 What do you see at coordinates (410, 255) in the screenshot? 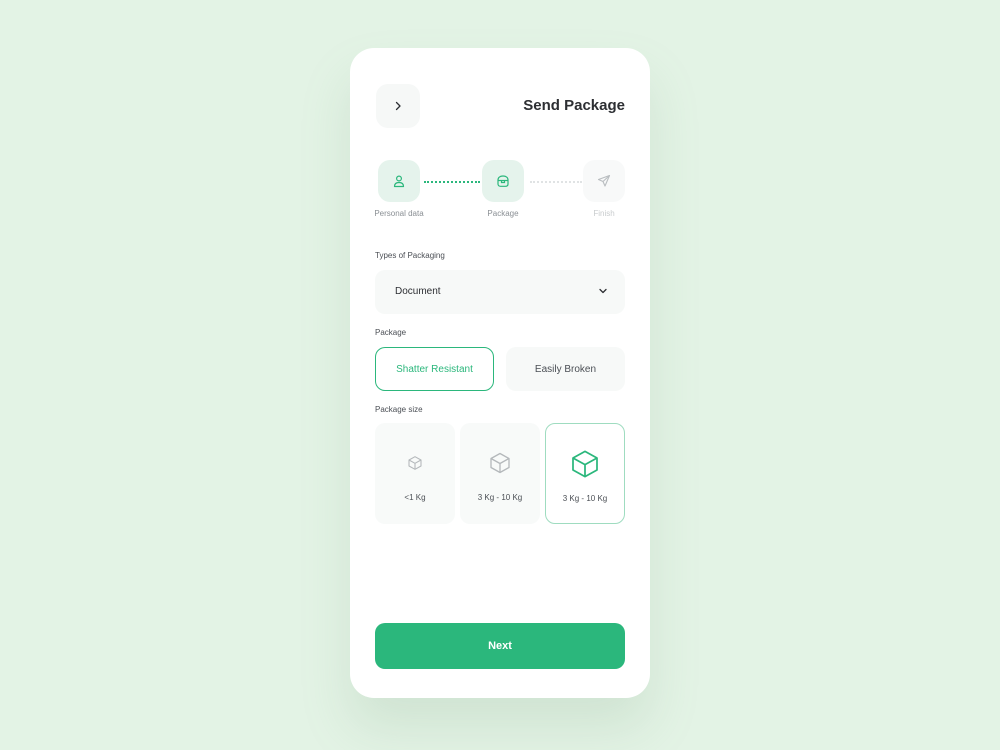
I see `packaging-type-label: Types of Packaging` at bounding box center [410, 255].